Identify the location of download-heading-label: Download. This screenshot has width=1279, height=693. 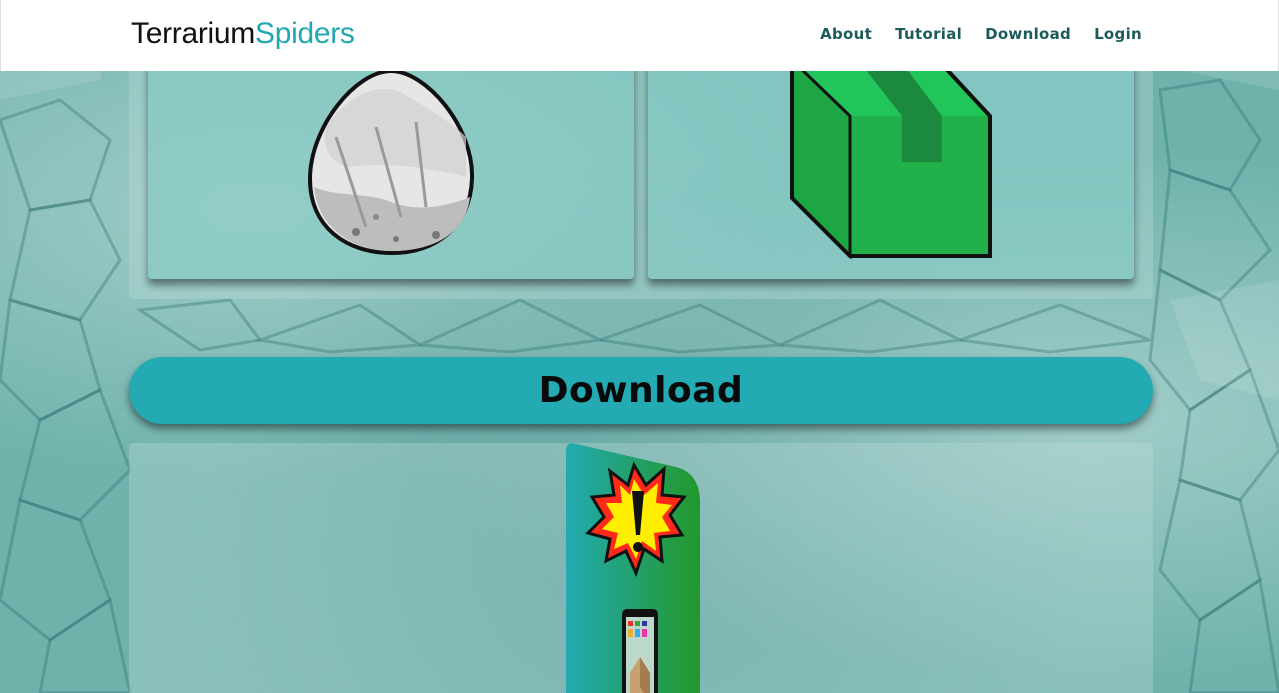
(641, 390).